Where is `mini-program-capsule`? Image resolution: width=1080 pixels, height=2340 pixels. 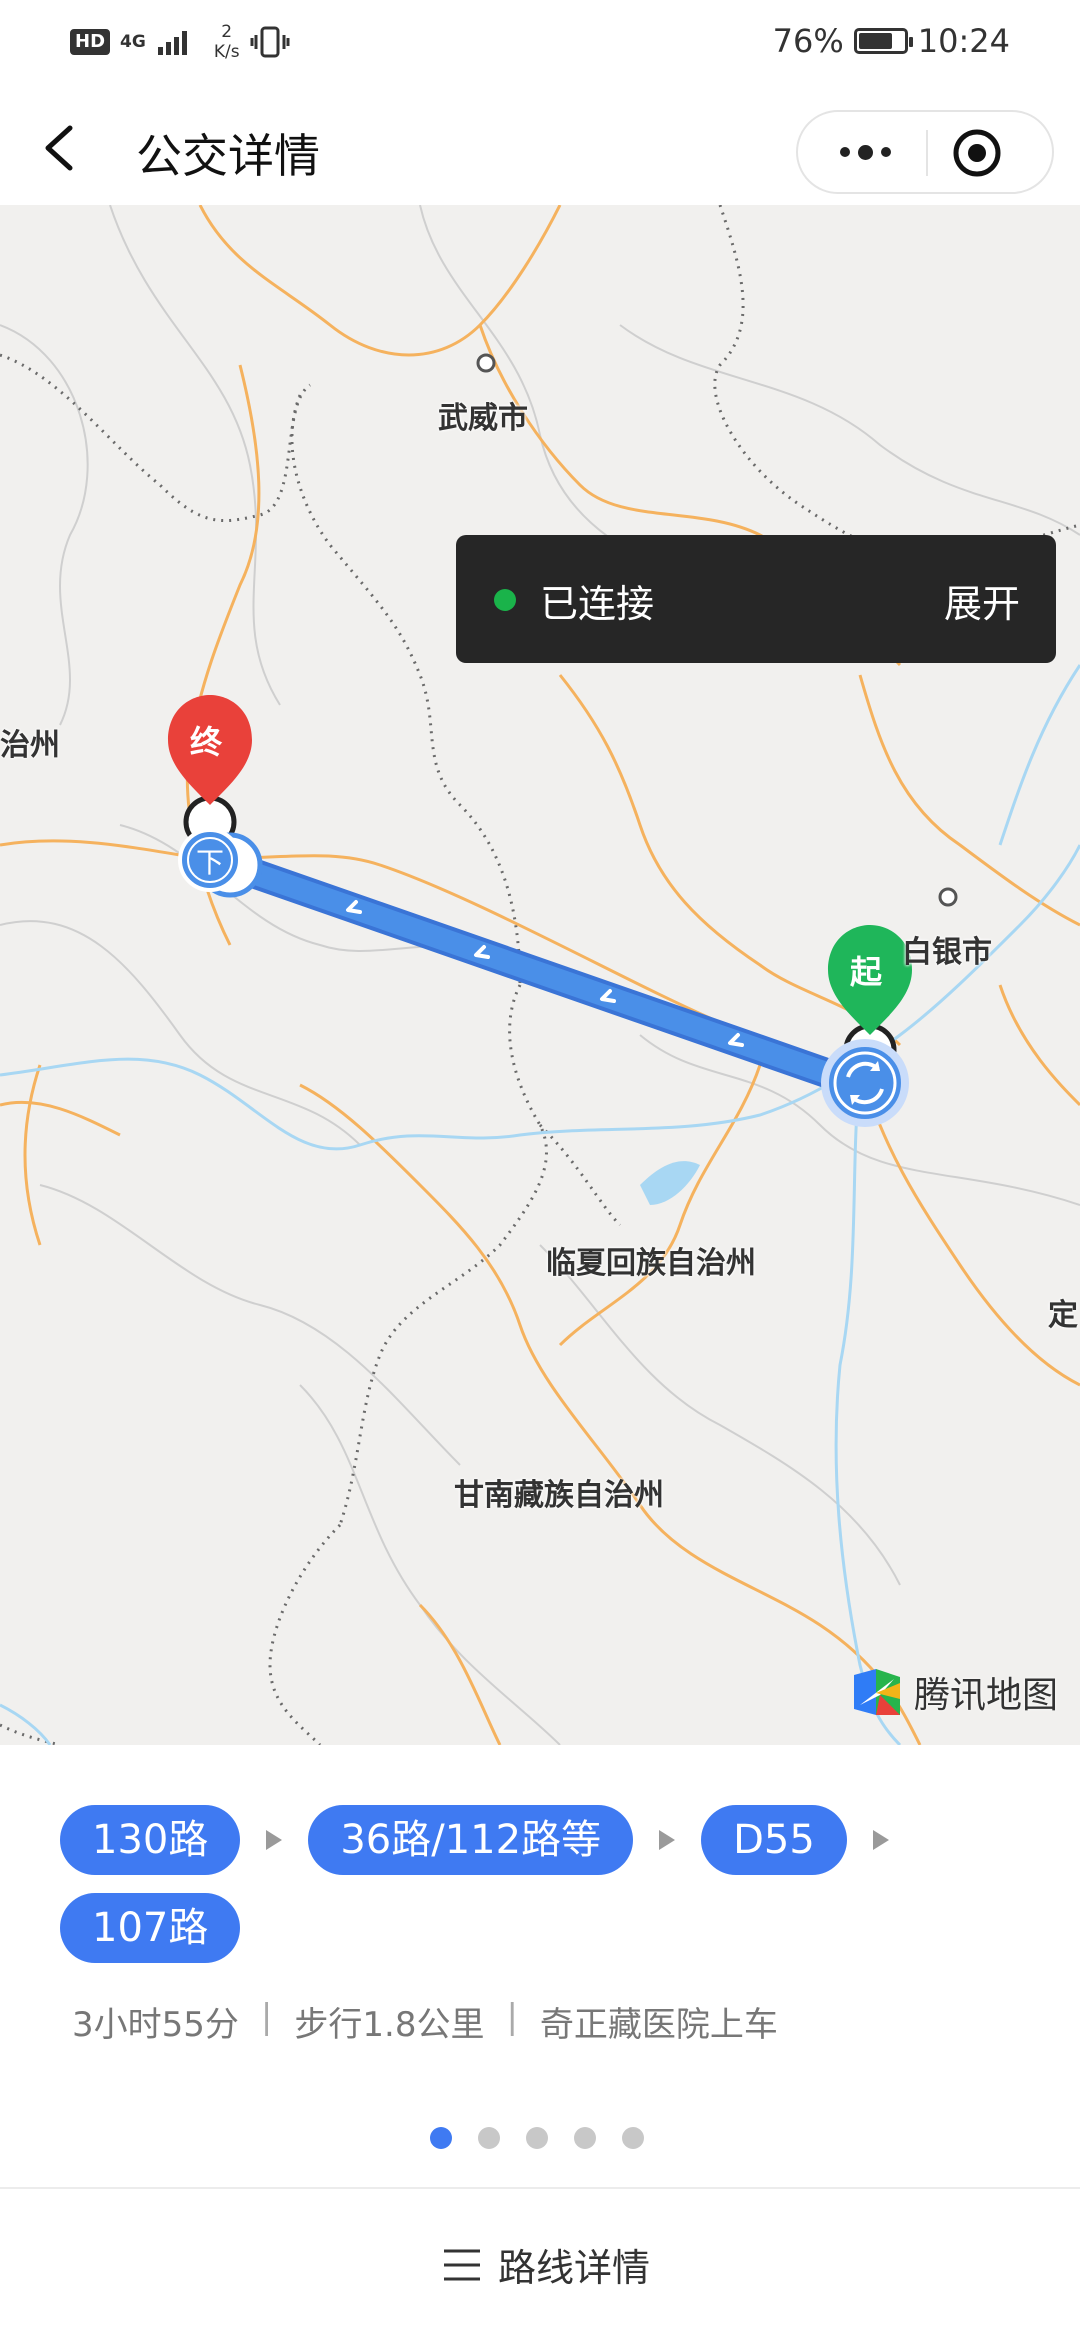
mini-program-capsule is located at coordinates (925, 152).